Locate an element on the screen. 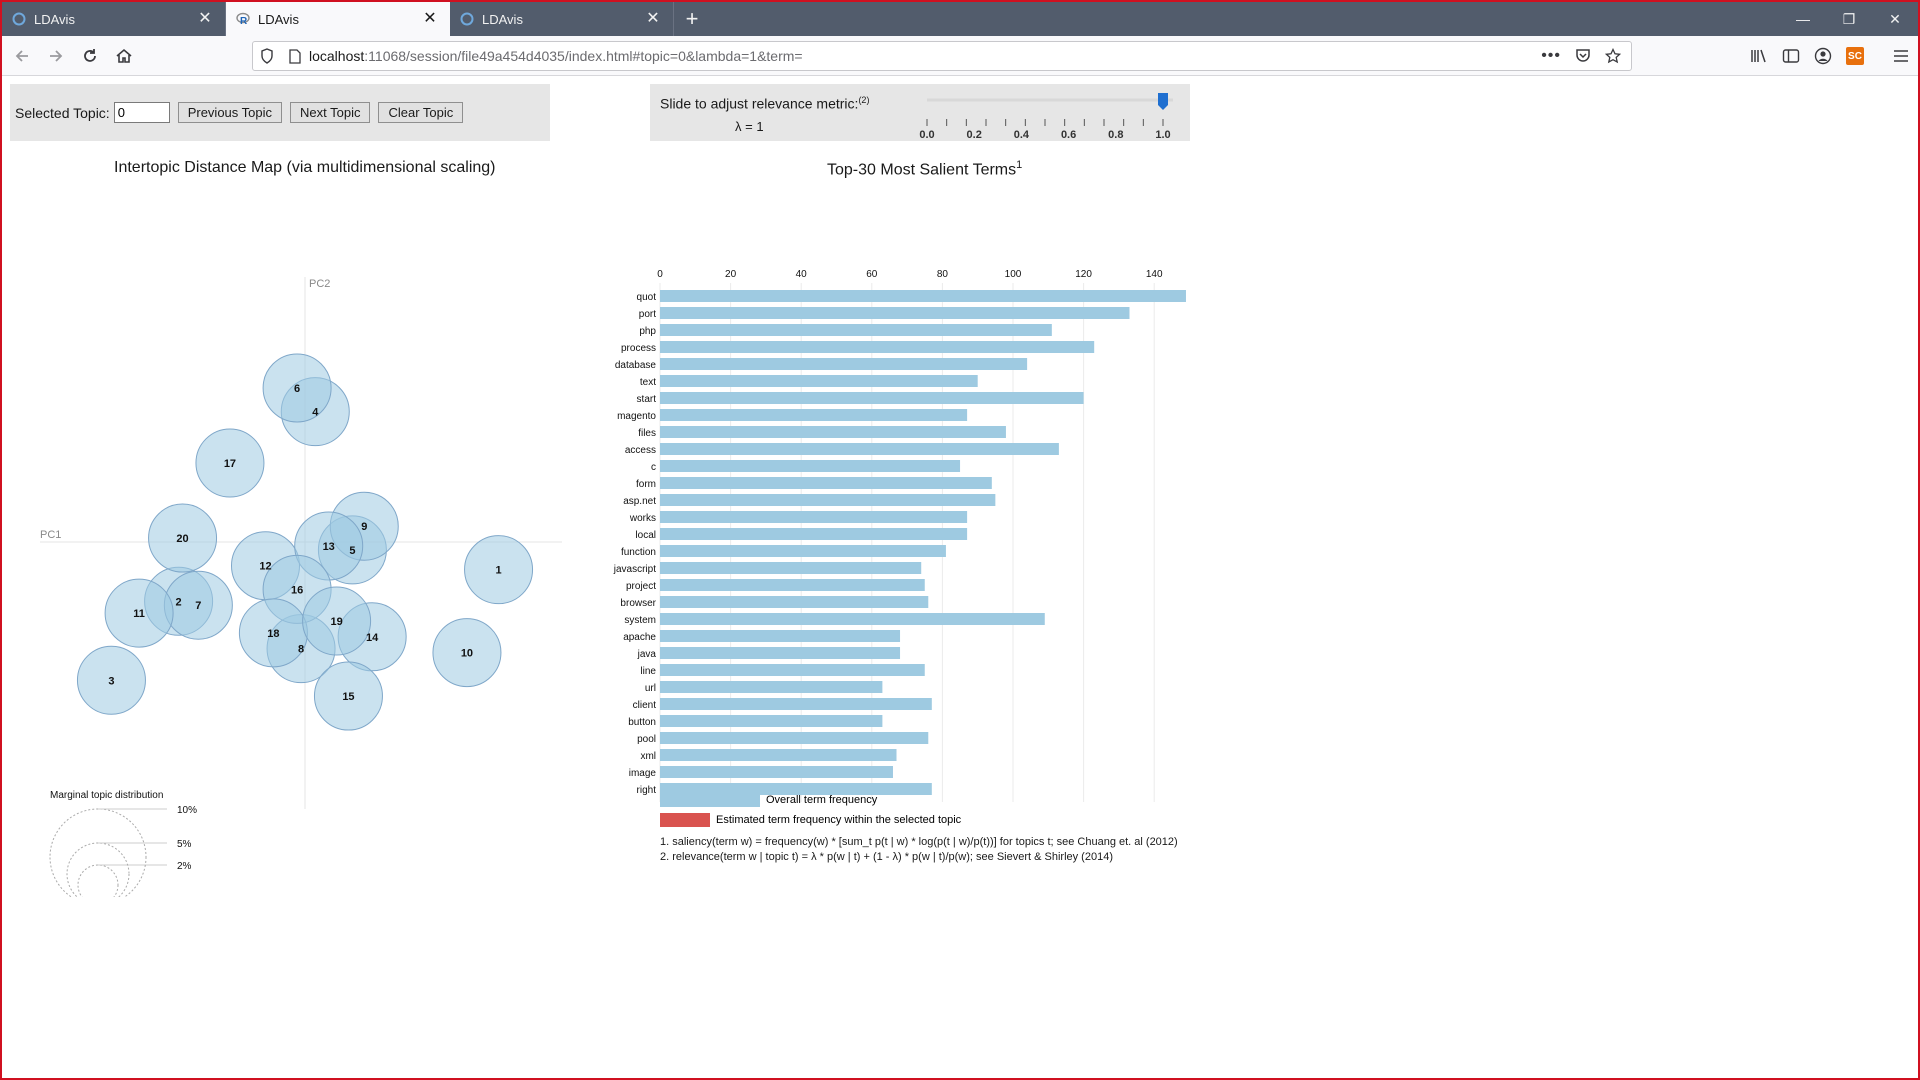  term-label: browser is located at coordinates (638, 603).